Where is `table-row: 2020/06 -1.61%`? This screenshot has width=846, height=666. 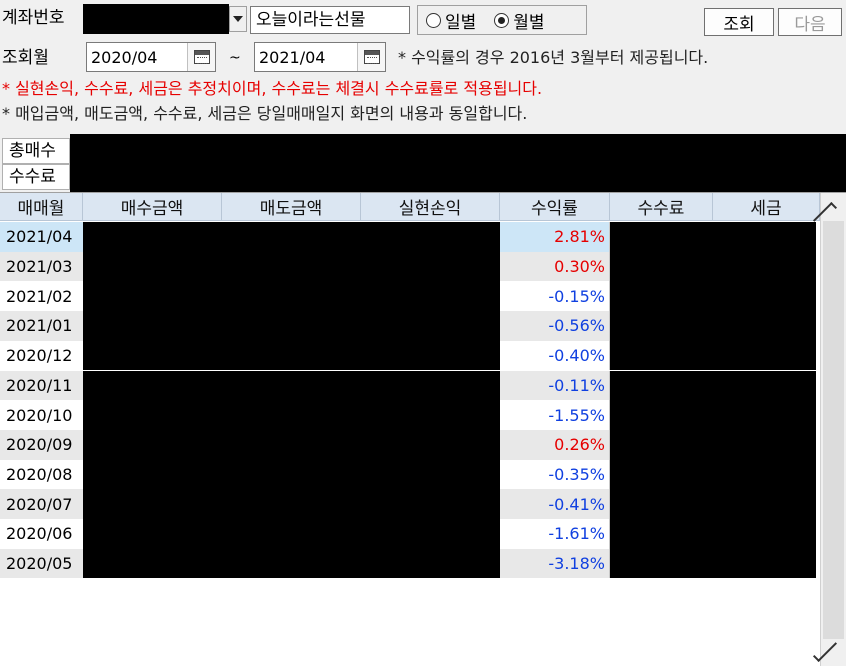
table-row: 2020/06 -1.61% is located at coordinates (408, 534).